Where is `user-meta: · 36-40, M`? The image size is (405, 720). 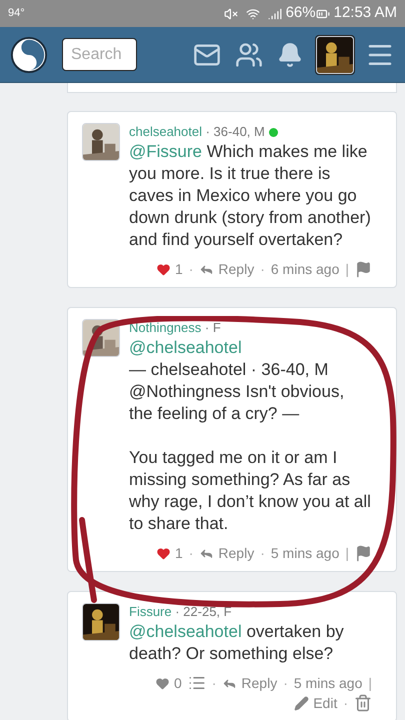 user-meta: · 36-40, M is located at coordinates (234, 132).